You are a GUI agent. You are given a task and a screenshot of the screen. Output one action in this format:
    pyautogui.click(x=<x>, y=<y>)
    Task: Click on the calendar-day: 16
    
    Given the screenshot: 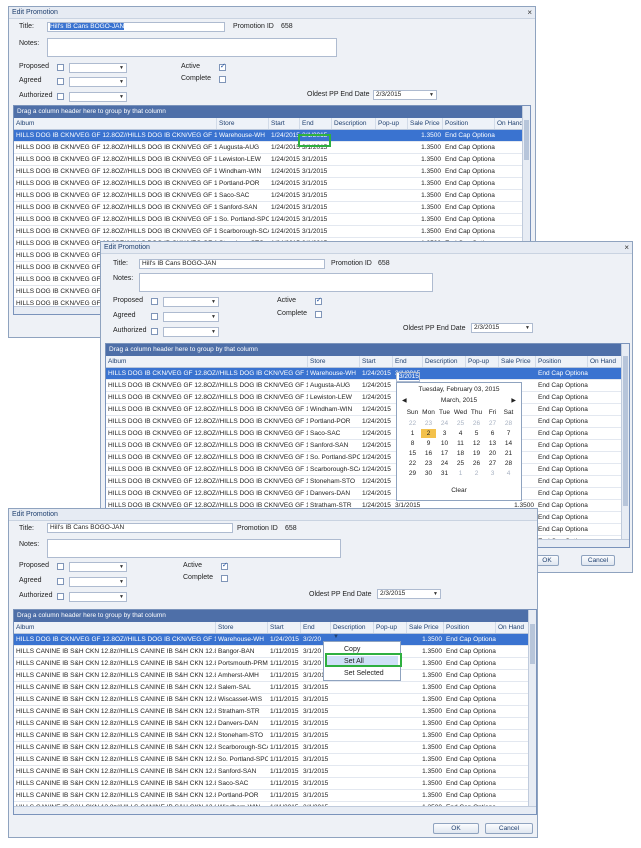 What is the action you would take?
    pyautogui.click(x=428, y=453)
    